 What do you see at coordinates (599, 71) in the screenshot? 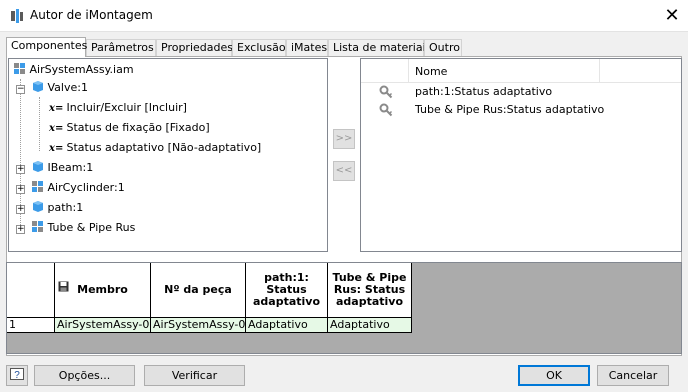
I see `column-divider` at bounding box center [599, 71].